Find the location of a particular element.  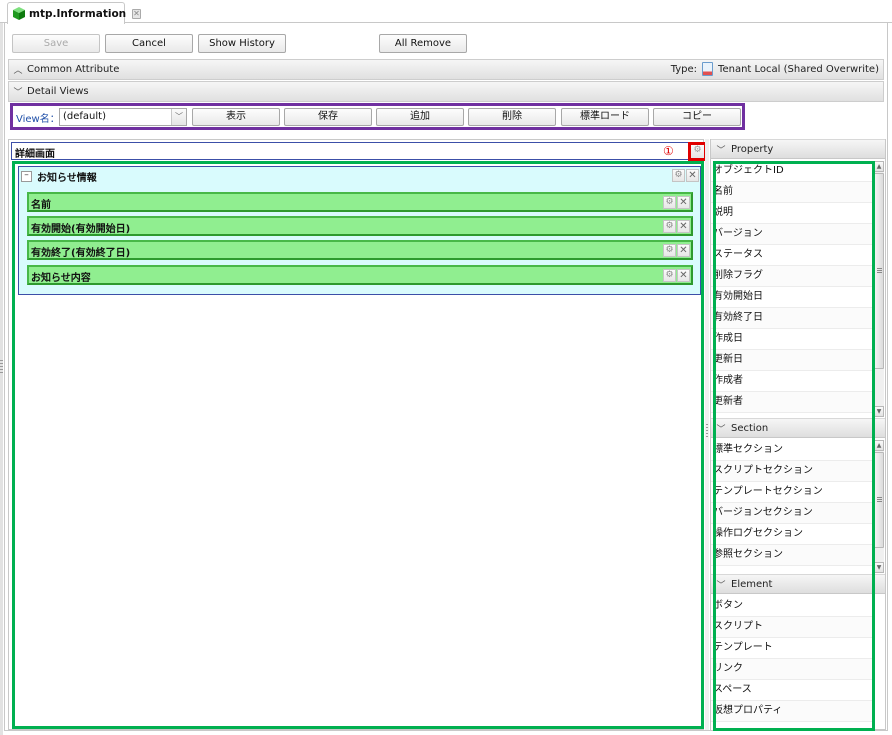

section-header: – お知らせ情報 is located at coordinates (59, 176).